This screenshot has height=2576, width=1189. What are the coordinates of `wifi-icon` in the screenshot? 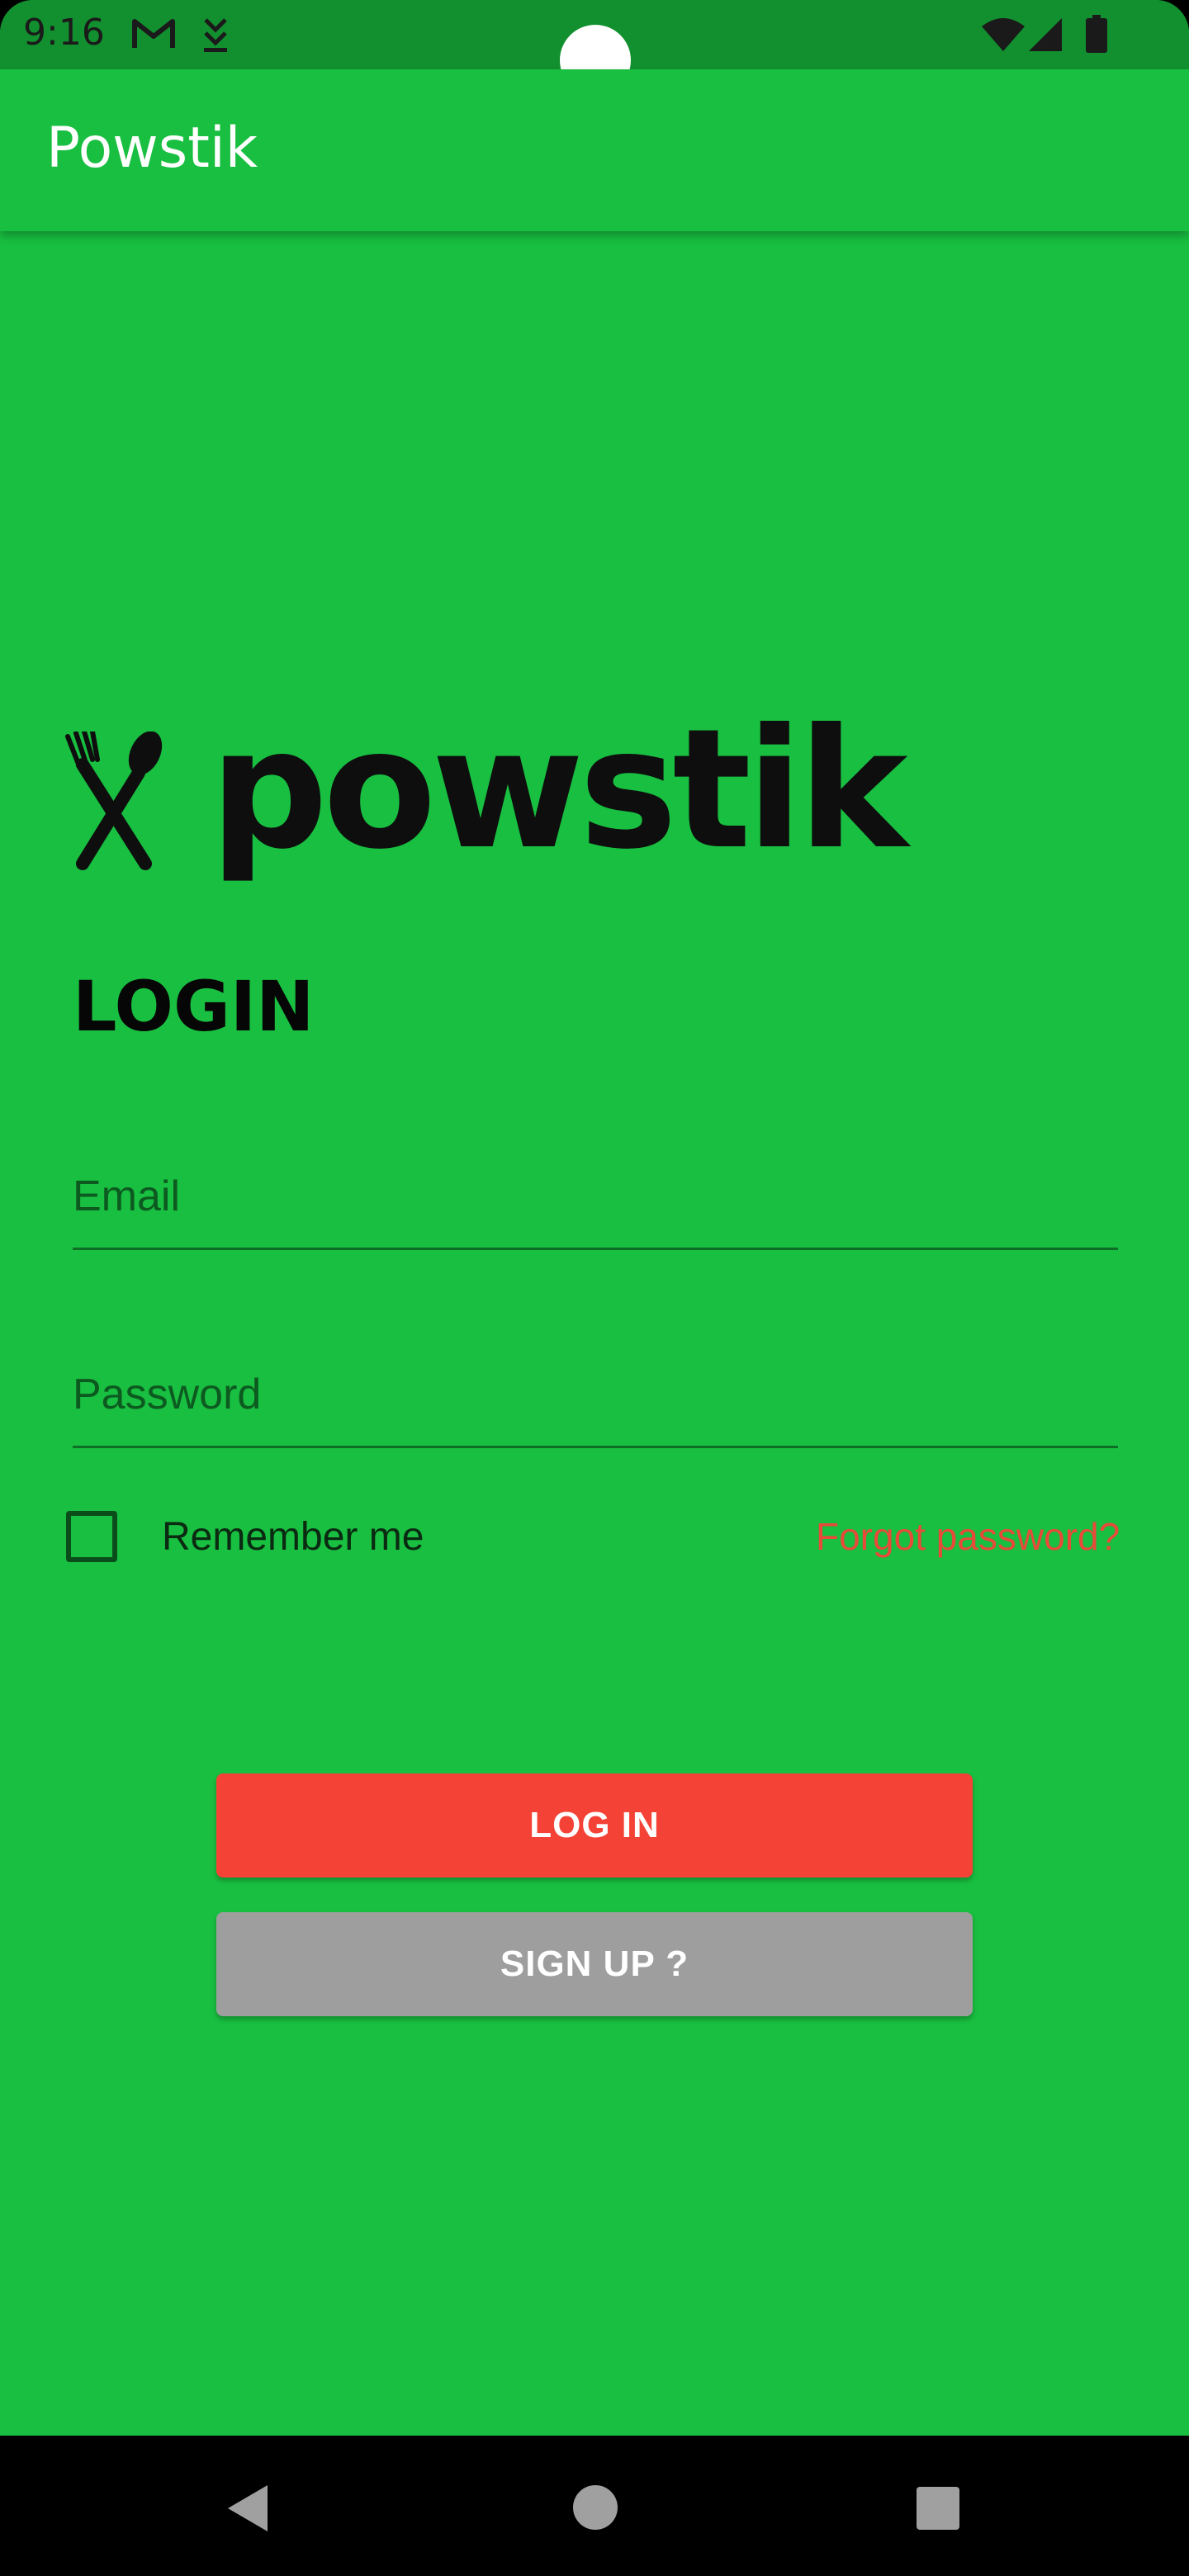 It's located at (1003, 34).